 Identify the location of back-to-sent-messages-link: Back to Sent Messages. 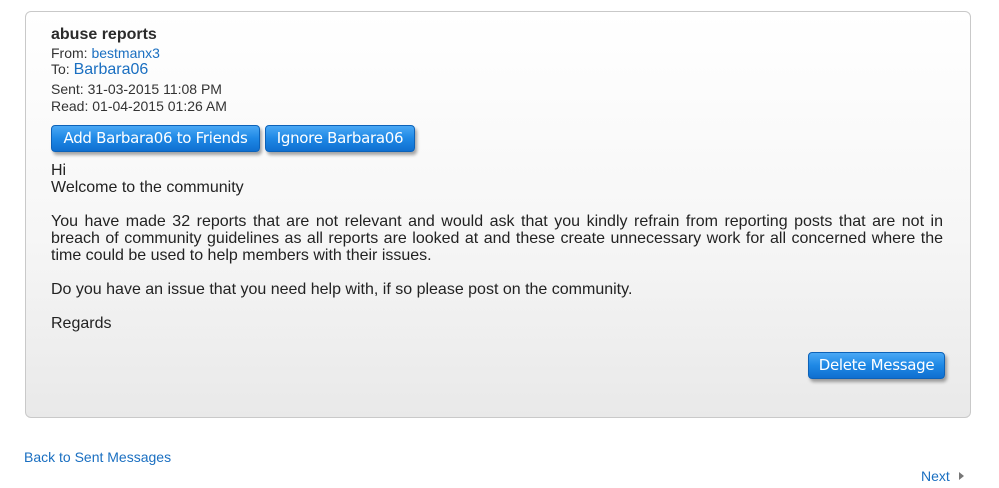
(97, 457).